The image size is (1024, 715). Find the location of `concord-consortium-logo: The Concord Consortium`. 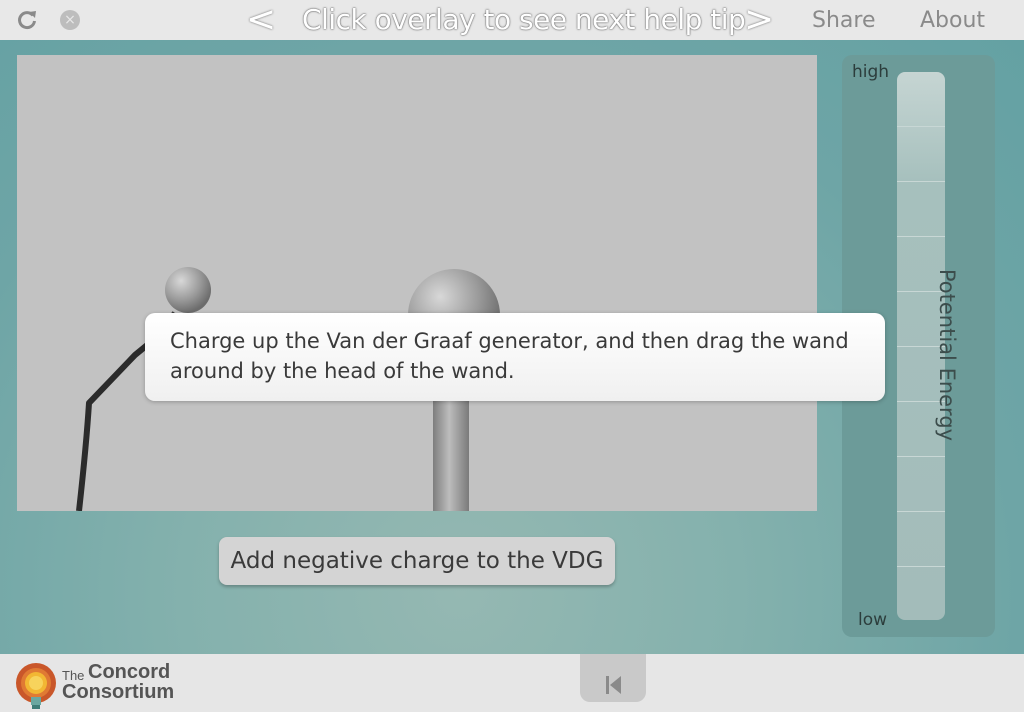

concord-consortium-logo: The Concord Consortium is located at coordinates (98, 685).